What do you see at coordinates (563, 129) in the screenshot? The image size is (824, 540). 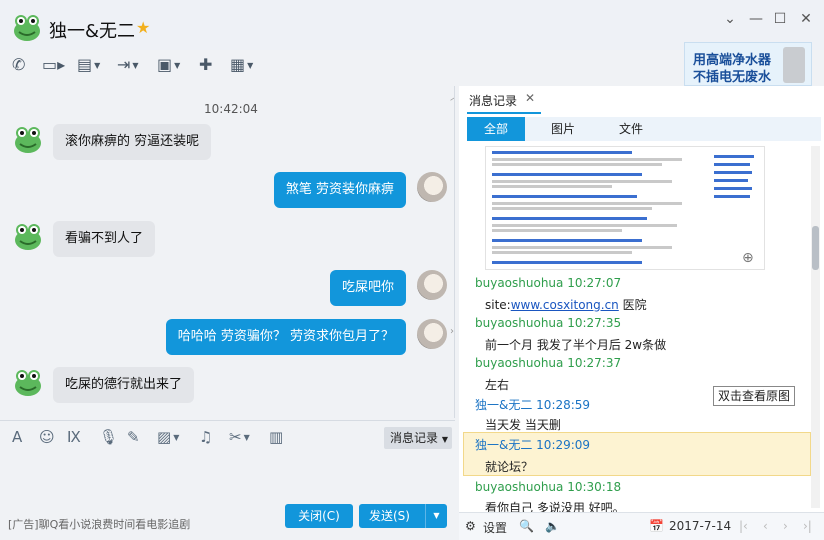 I see `filter-tab-images: 图片` at bounding box center [563, 129].